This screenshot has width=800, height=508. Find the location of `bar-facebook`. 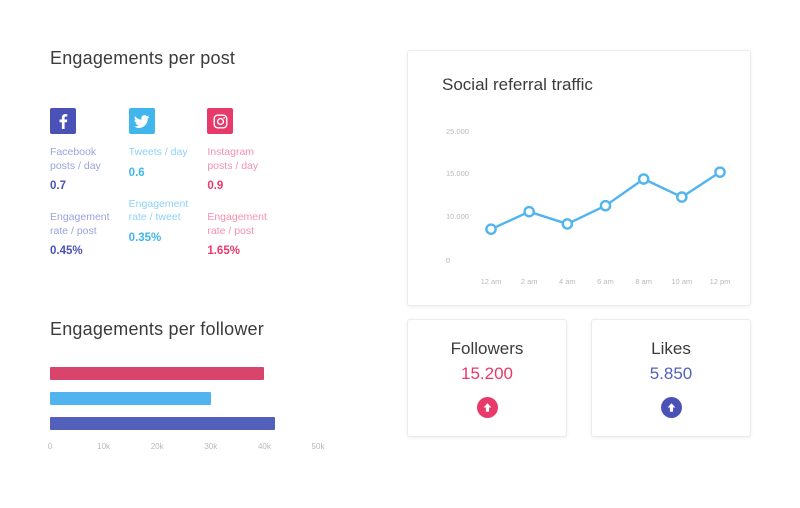

bar-facebook is located at coordinates (163, 423).